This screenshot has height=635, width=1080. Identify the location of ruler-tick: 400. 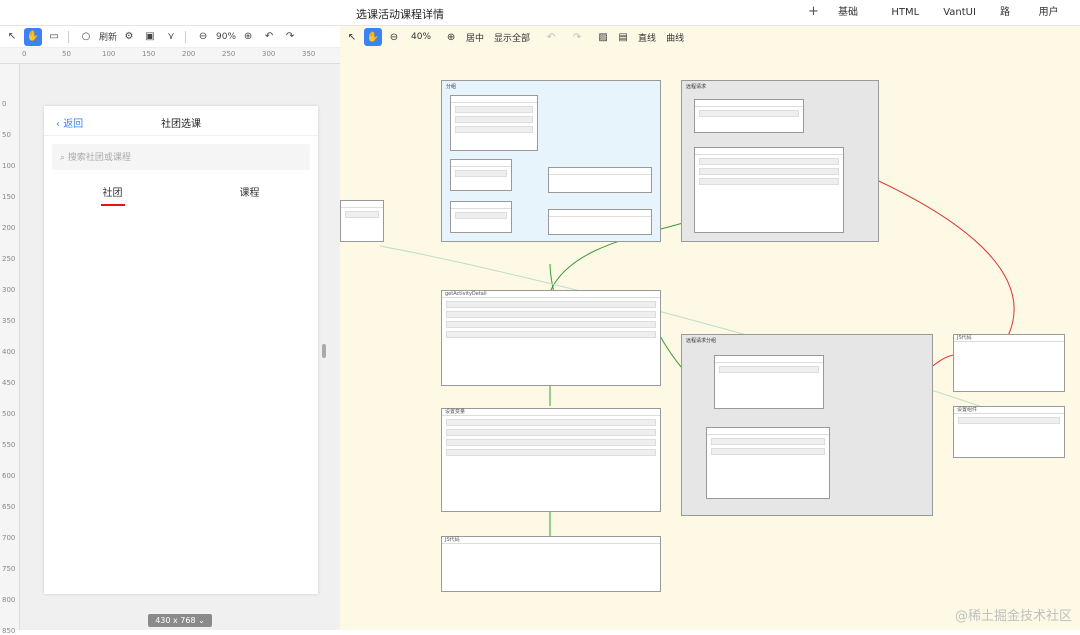
(9, 352).